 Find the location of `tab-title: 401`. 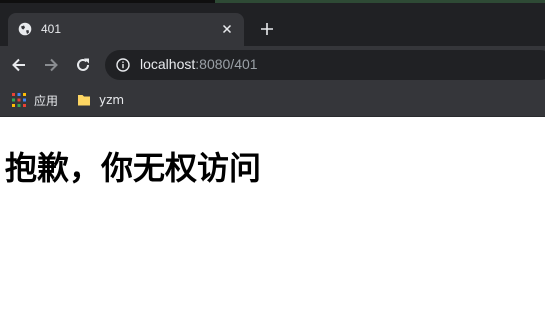

tab-title: 401 is located at coordinates (51, 29).